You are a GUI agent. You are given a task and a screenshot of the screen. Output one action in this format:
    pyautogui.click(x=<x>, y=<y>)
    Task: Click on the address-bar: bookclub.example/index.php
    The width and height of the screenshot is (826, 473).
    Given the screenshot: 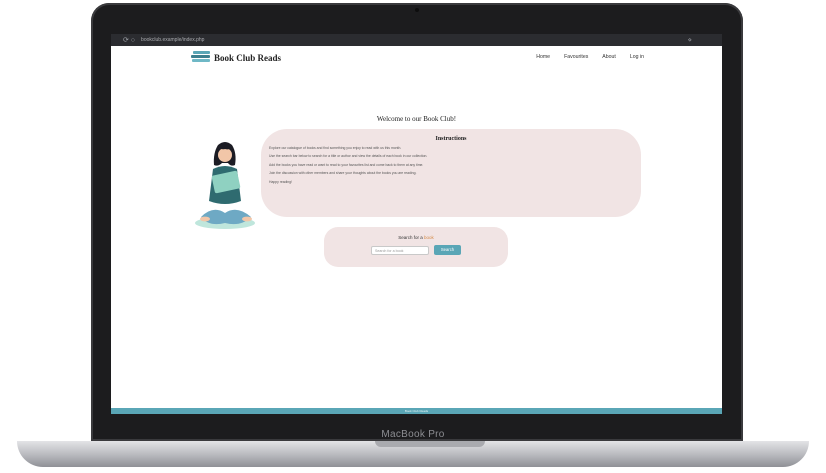 What is the action you would take?
    pyautogui.click(x=172, y=40)
    